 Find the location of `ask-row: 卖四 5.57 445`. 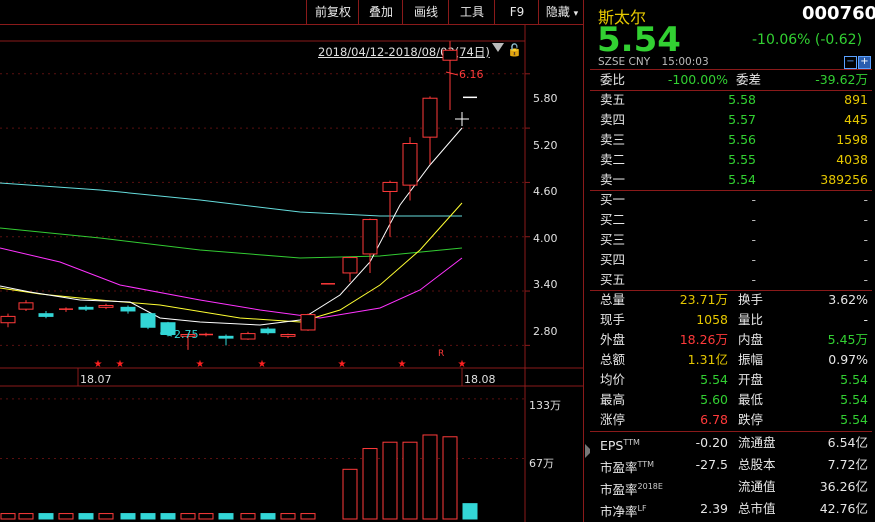

ask-row: 卖四 5.57 445 is located at coordinates (731, 120).